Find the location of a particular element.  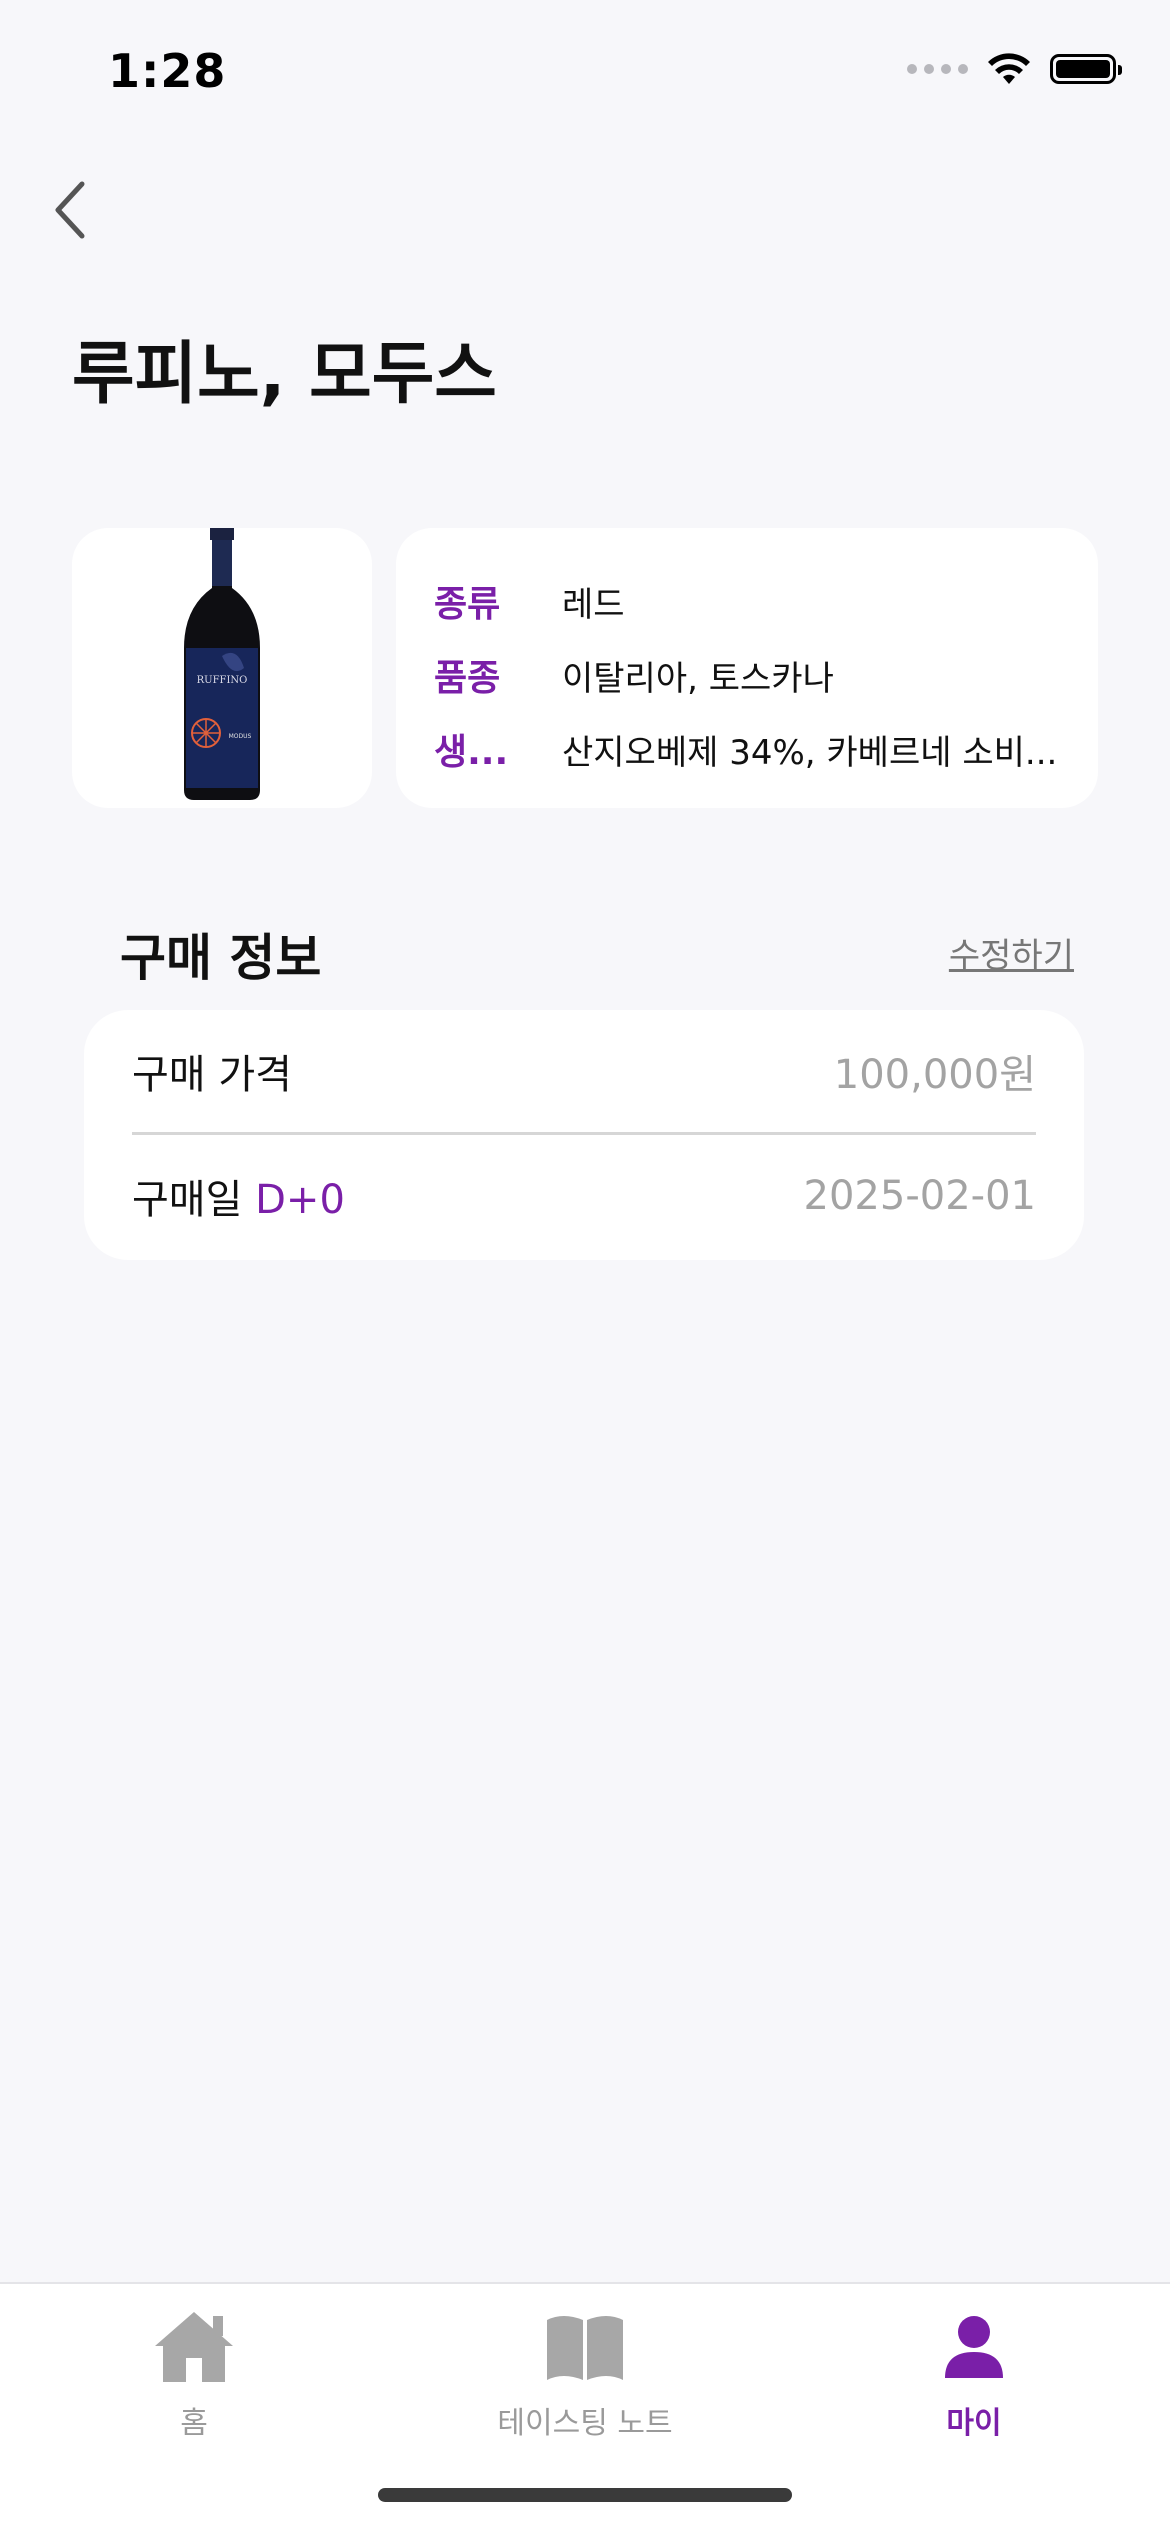

info-value: 레드 is located at coordinates (593, 604).